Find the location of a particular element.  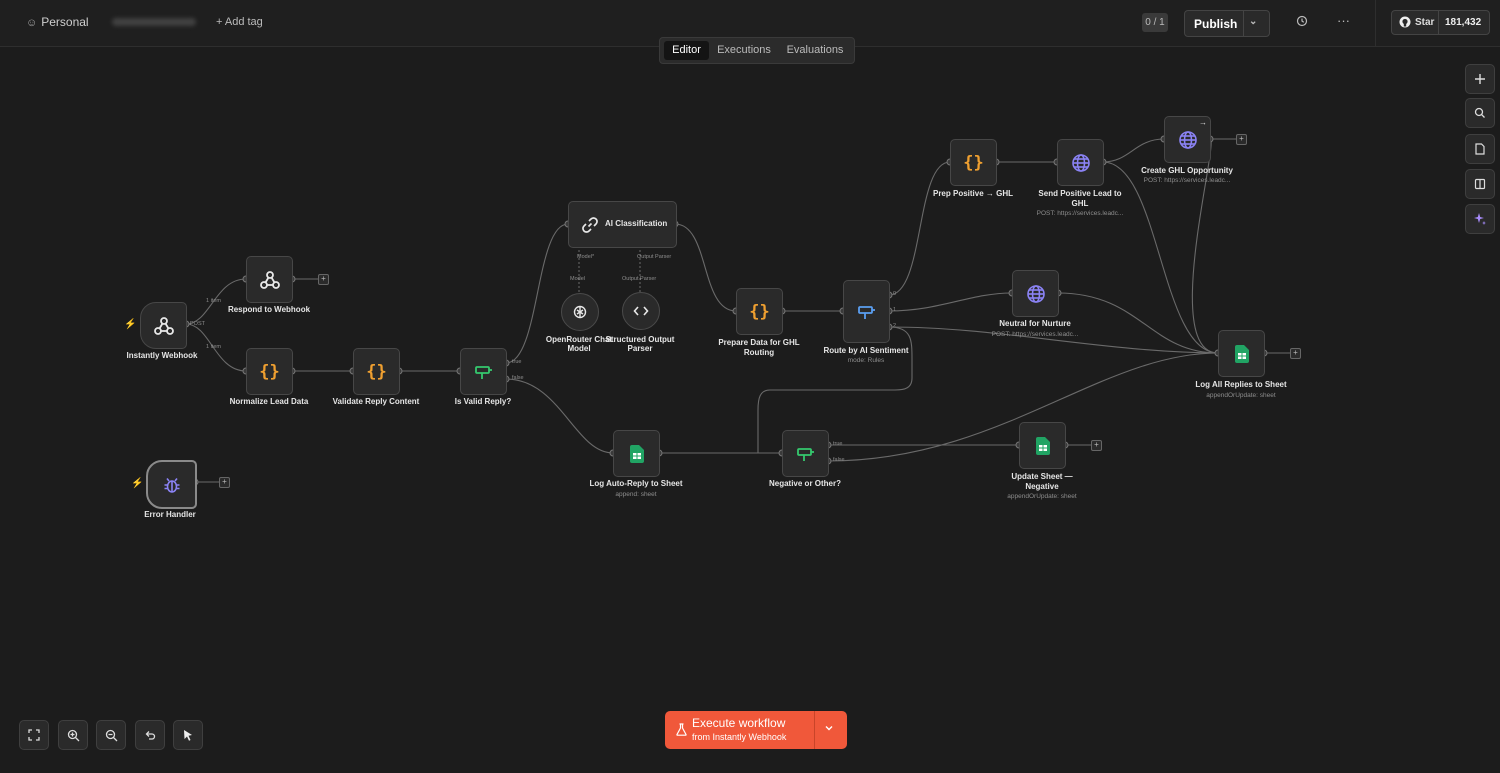

node-label: Respond to Webhook is located at coordinates (269, 309).